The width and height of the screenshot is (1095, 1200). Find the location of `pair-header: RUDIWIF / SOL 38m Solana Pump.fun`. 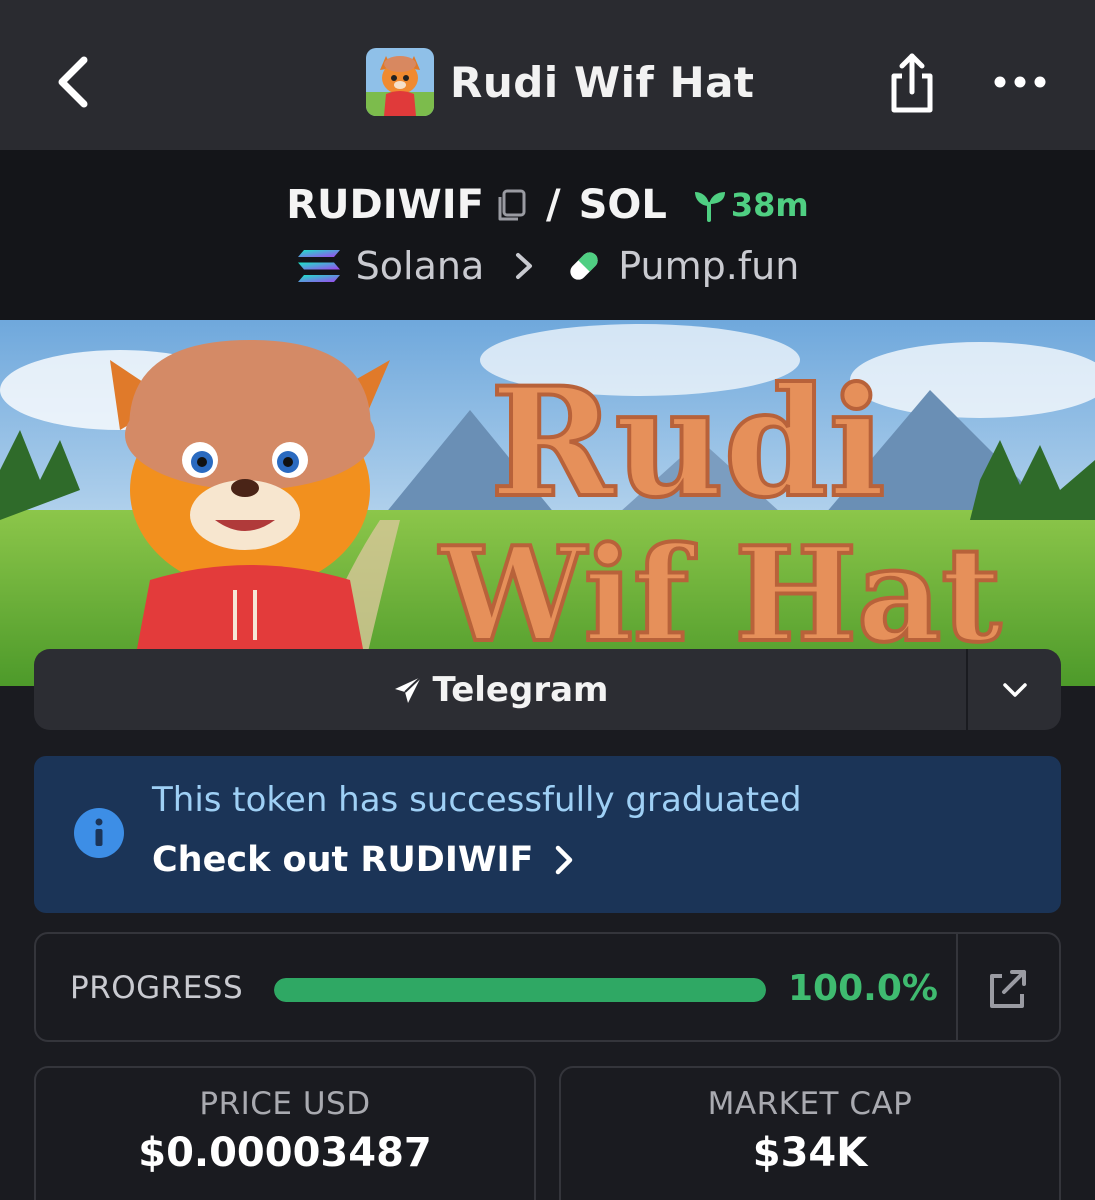

pair-header: RUDIWIF / SOL 38m Solana Pump.fun is located at coordinates (547, 235).